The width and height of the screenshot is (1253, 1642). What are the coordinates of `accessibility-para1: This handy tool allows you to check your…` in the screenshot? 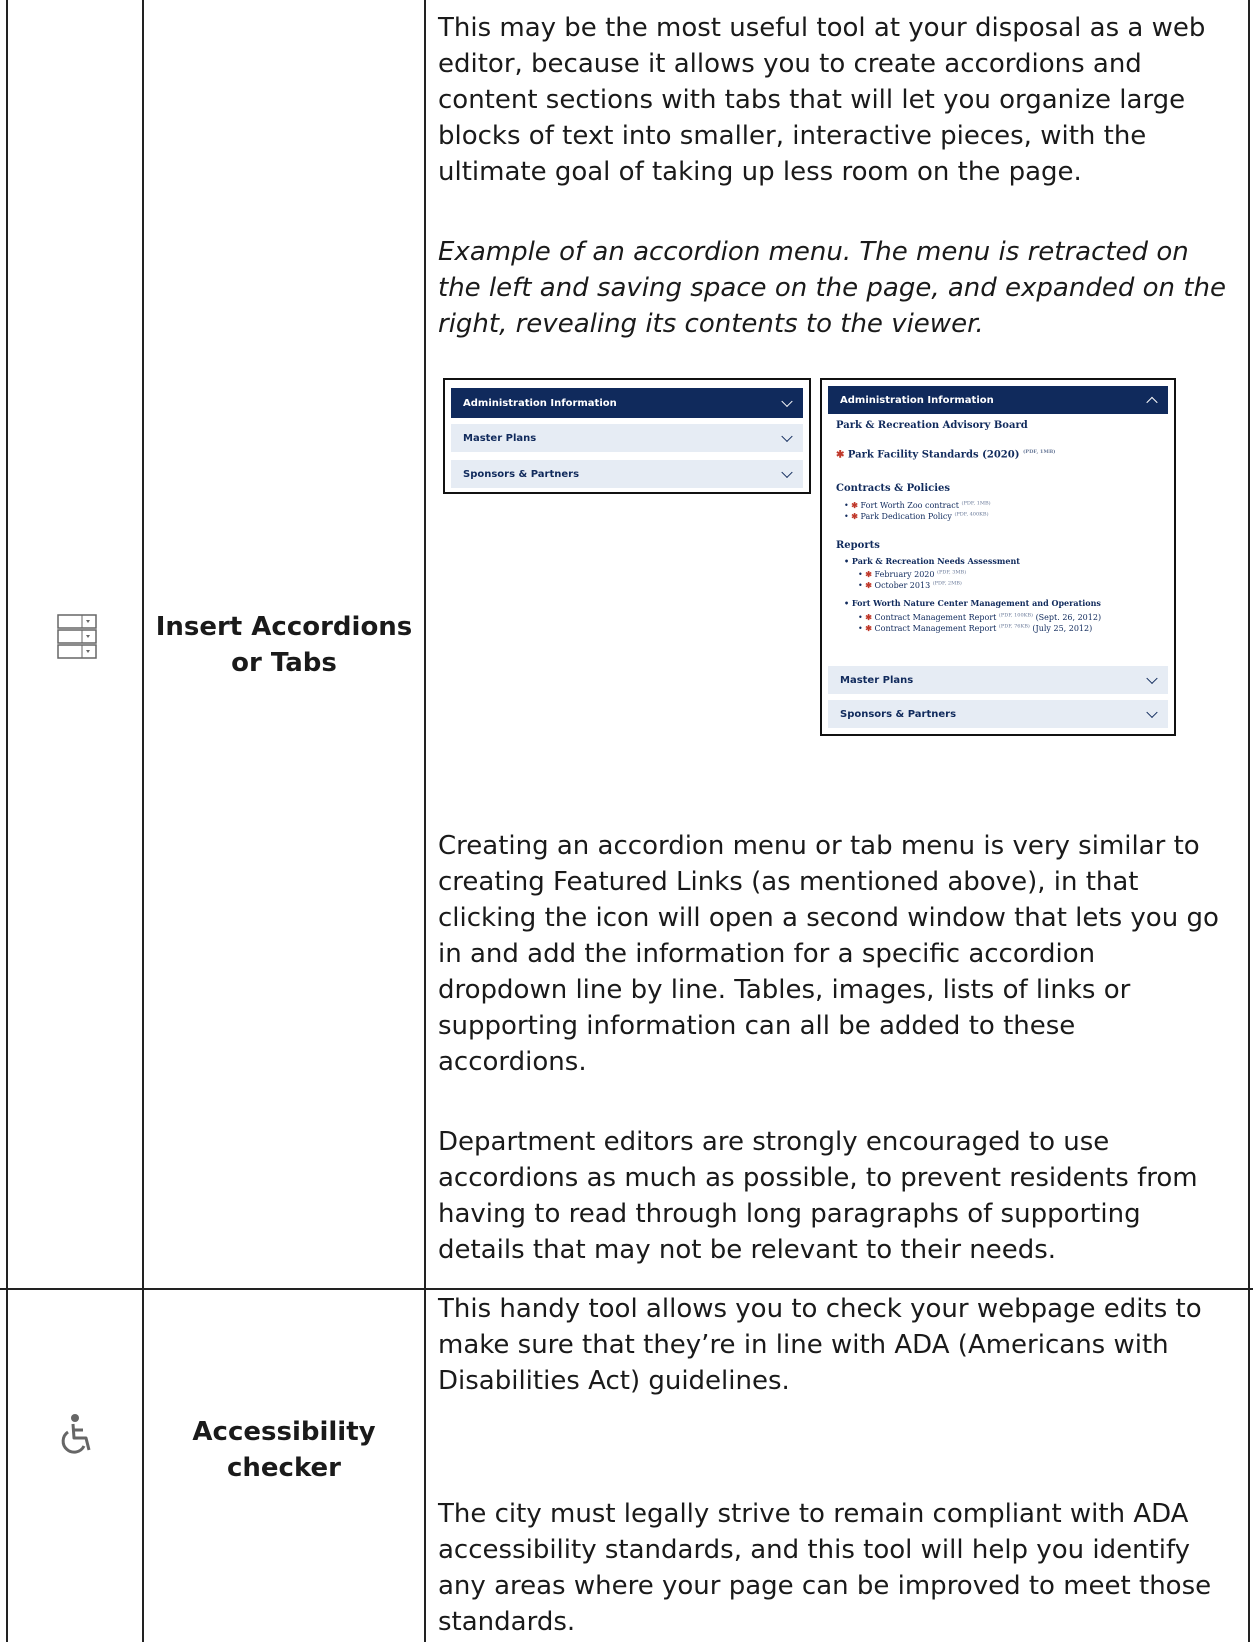 It's located at (820, 1345).